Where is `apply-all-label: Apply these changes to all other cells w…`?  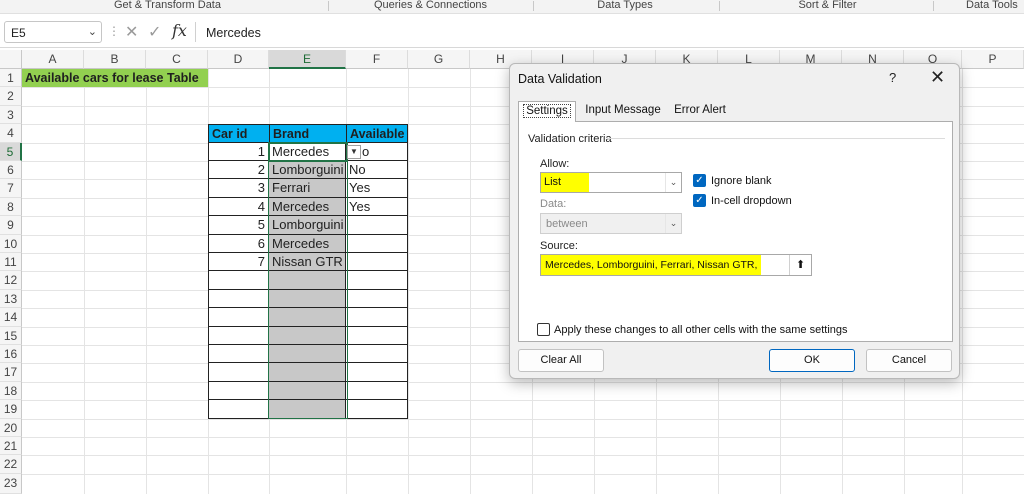
apply-all-label: Apply these changes to all other cells w… is located at coordinates (701, 330).